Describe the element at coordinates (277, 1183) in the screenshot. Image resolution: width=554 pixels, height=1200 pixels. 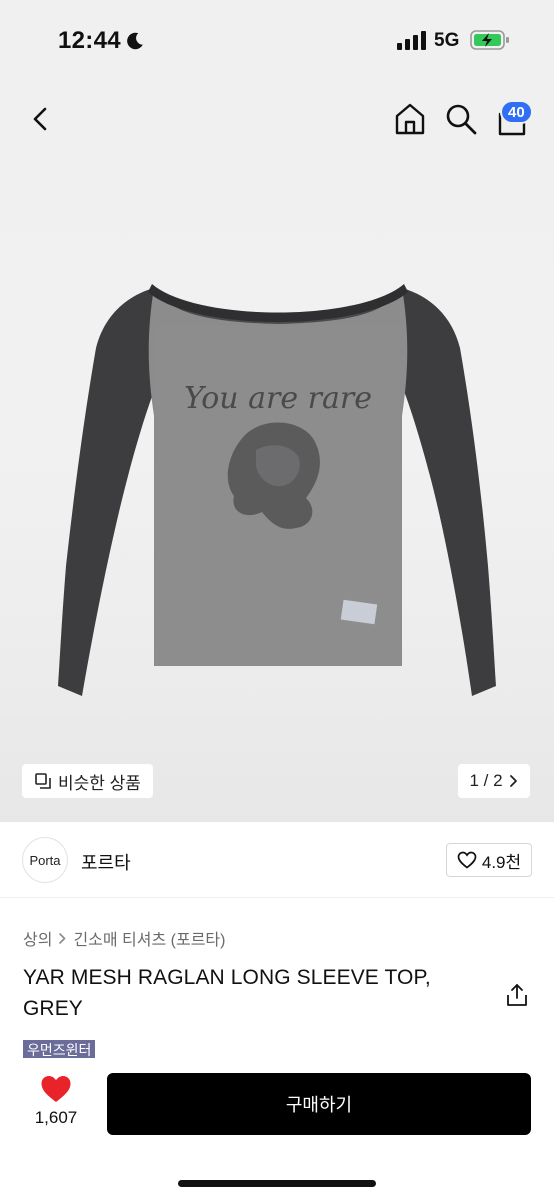
I see `home-indicator` at that location.